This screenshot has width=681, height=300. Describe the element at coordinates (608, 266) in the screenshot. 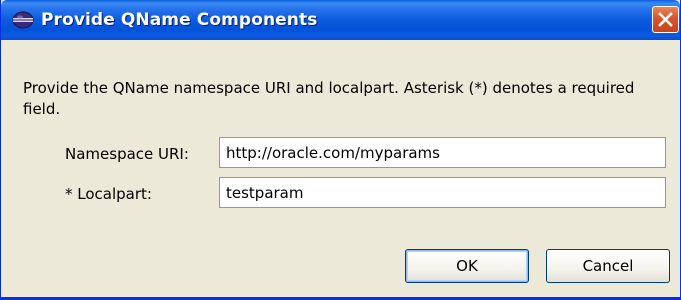

I see `cancel-button: Cancel` at that location.